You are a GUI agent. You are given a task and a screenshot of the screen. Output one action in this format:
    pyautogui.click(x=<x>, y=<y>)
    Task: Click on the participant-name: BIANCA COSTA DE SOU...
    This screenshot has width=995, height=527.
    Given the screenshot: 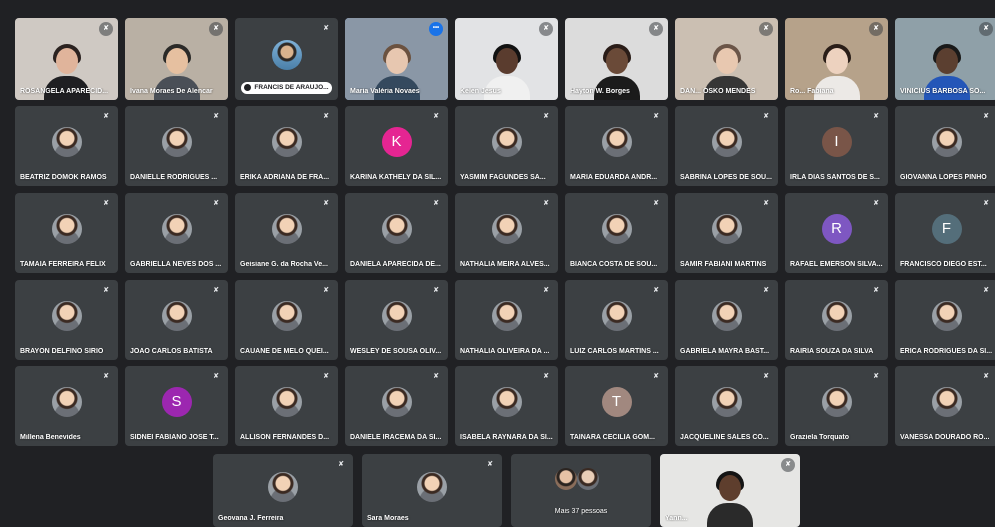 What is the action you would take?
    pyautogui.click(x=614, y=264)
    